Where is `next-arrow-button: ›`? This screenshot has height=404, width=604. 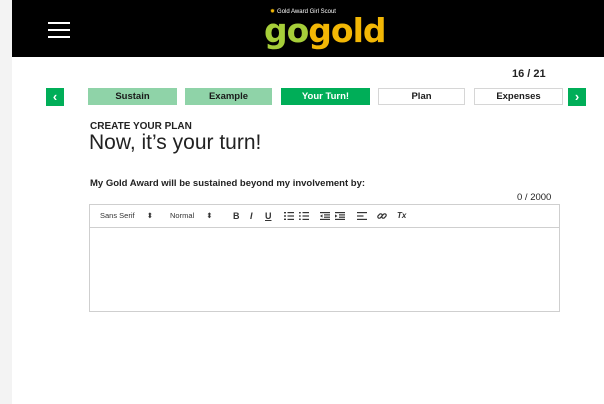
next-arrow-button: › is located at coordinates (577, 97).